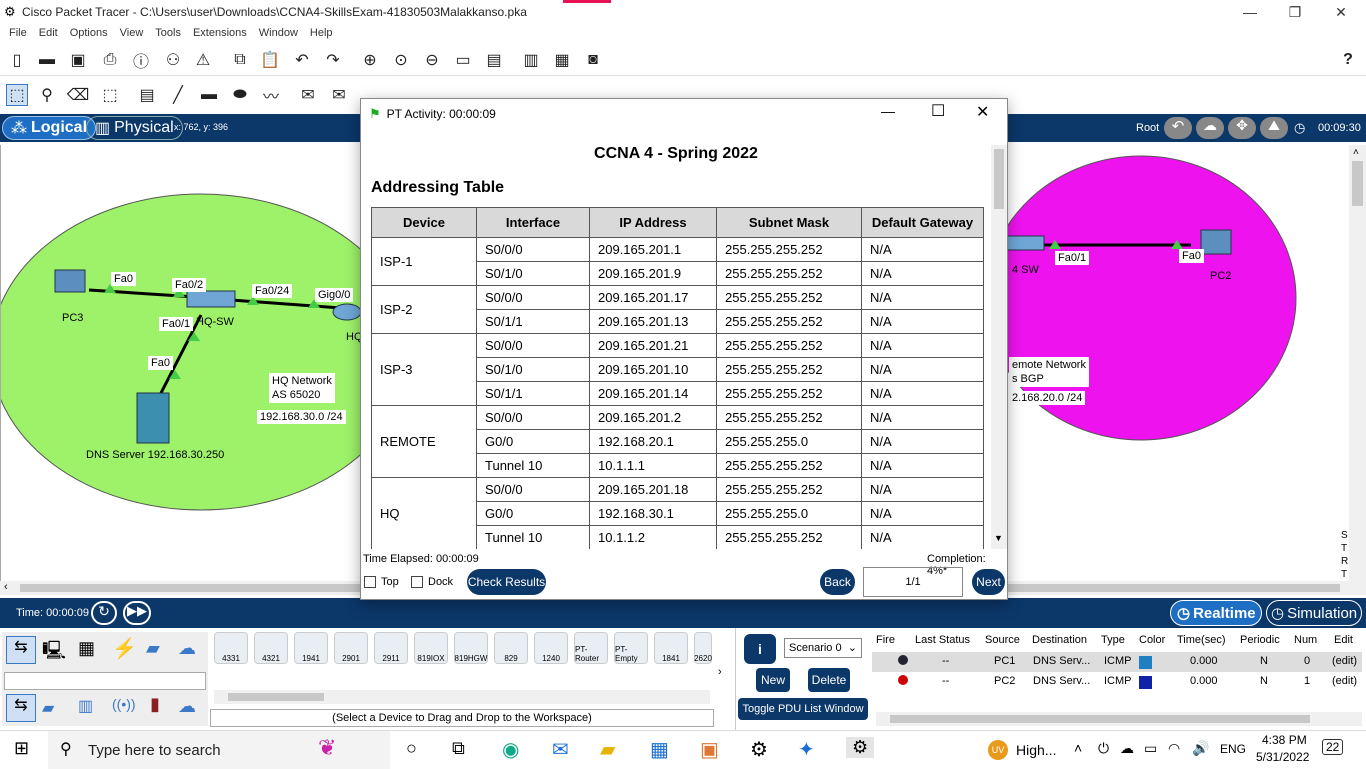 The height and width of the screenshot is (769, 1366). What do you see at coordinates (89, 33) in the screenshot?
I see `menu-options: Options` at bounding box center [89, 33].